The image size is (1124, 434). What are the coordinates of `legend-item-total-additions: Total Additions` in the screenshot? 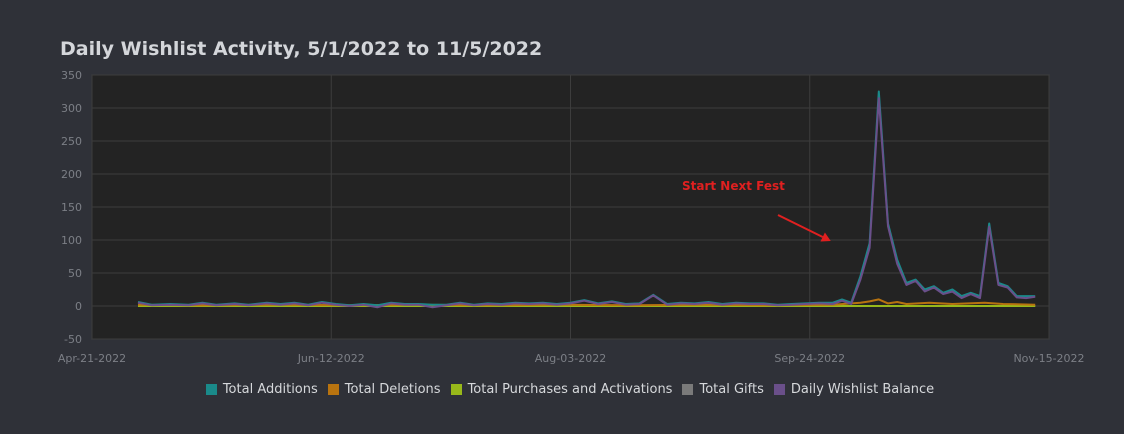 It's located at (261, 389).